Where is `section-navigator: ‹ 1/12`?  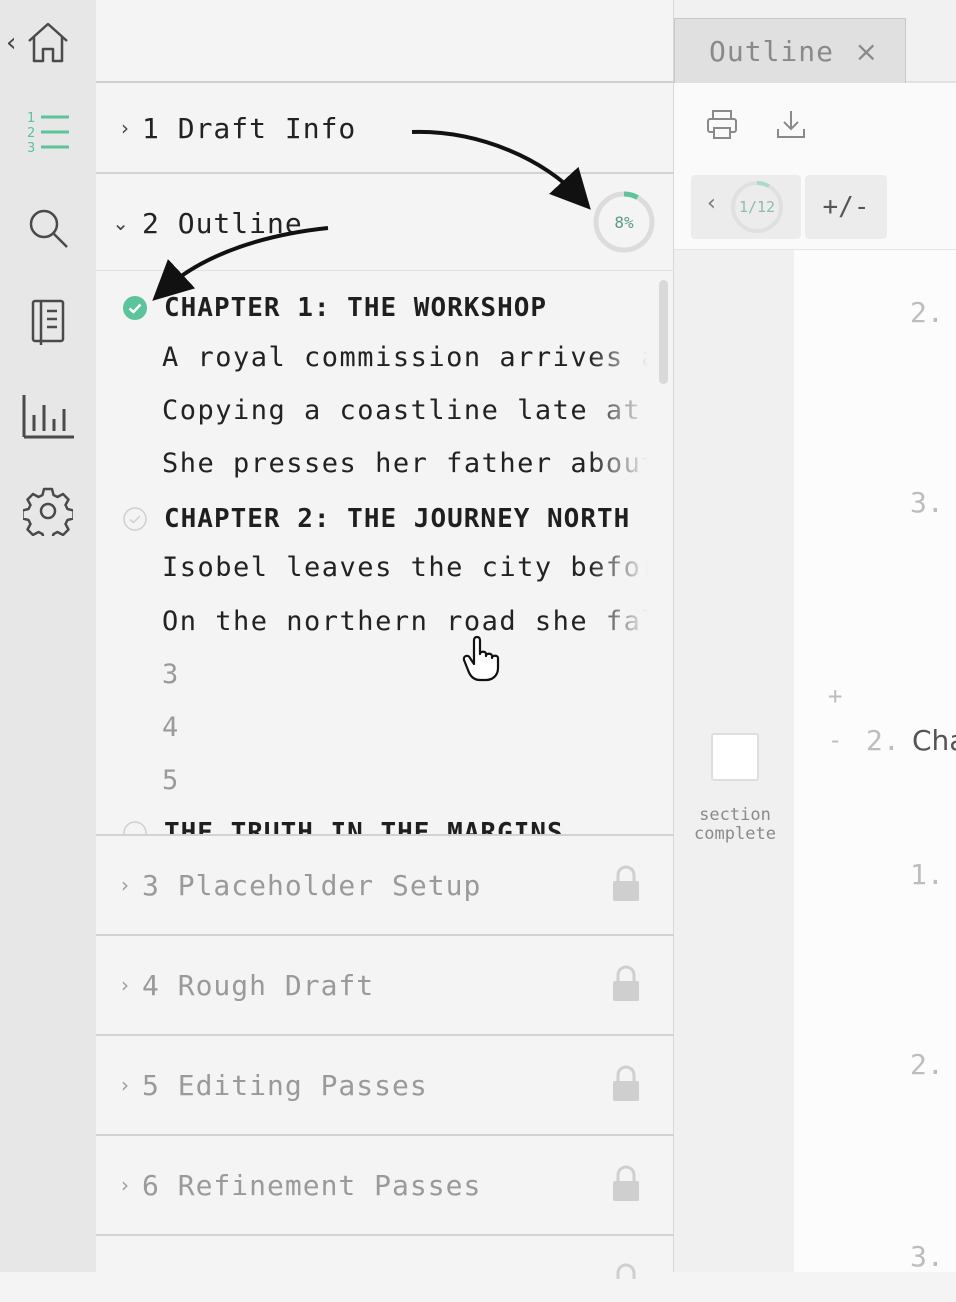
section-navigator: ‹ 1/12 is located at coordinates (746, 207).